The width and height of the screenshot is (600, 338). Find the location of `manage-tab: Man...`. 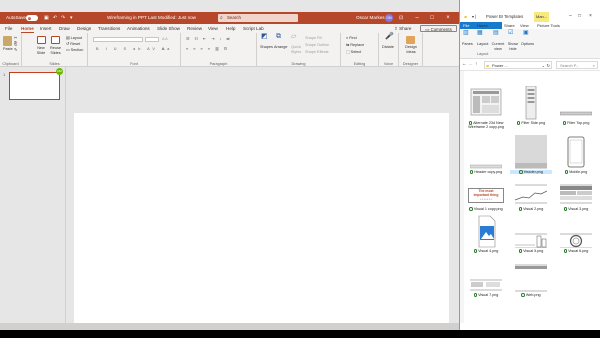

manage-tab: Man... is located at coordinates (542, 17).